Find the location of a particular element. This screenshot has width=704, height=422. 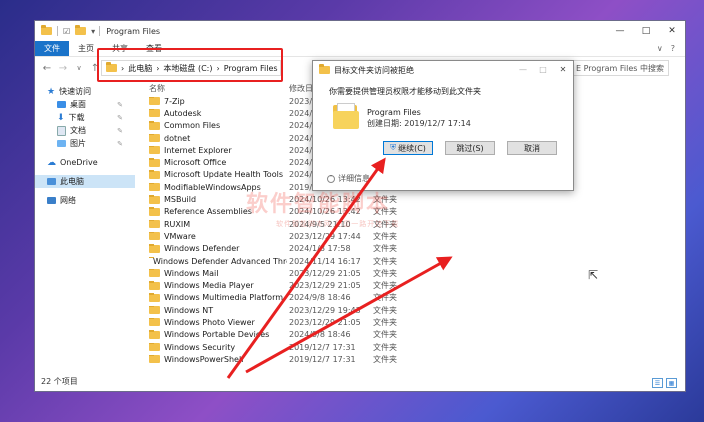

properties-icon: ☑ is located at coordinates (66, 31).